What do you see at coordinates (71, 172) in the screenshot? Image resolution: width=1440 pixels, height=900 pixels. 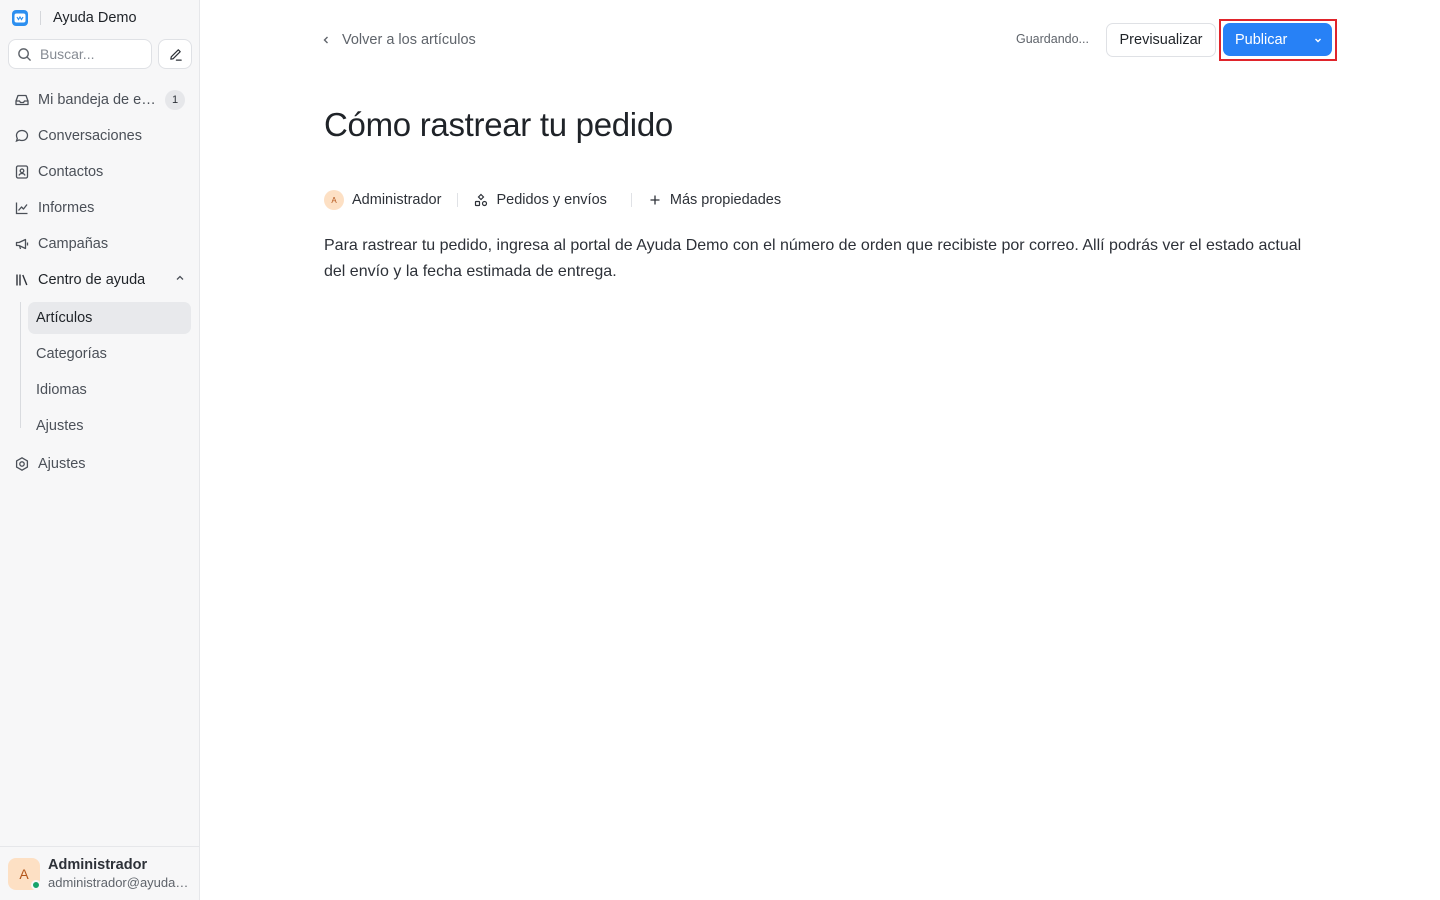 I see `sidebar-item-label: Contactos` at bounding box center [71, 172].